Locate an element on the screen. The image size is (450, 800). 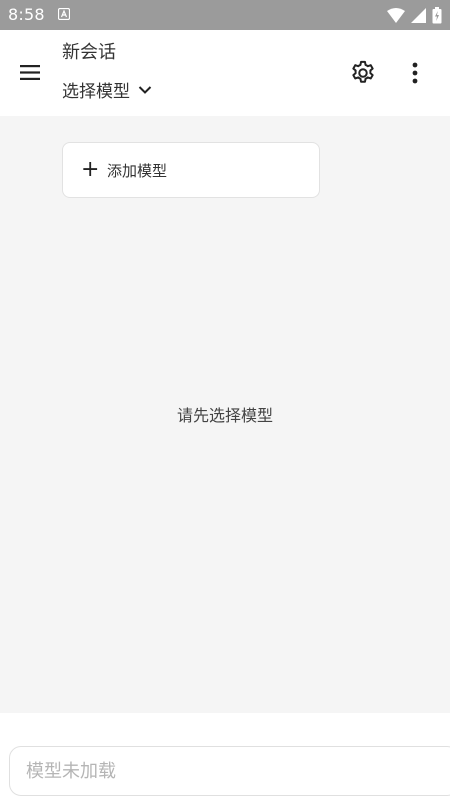
menu-icon is located at coordinates (31, 73).